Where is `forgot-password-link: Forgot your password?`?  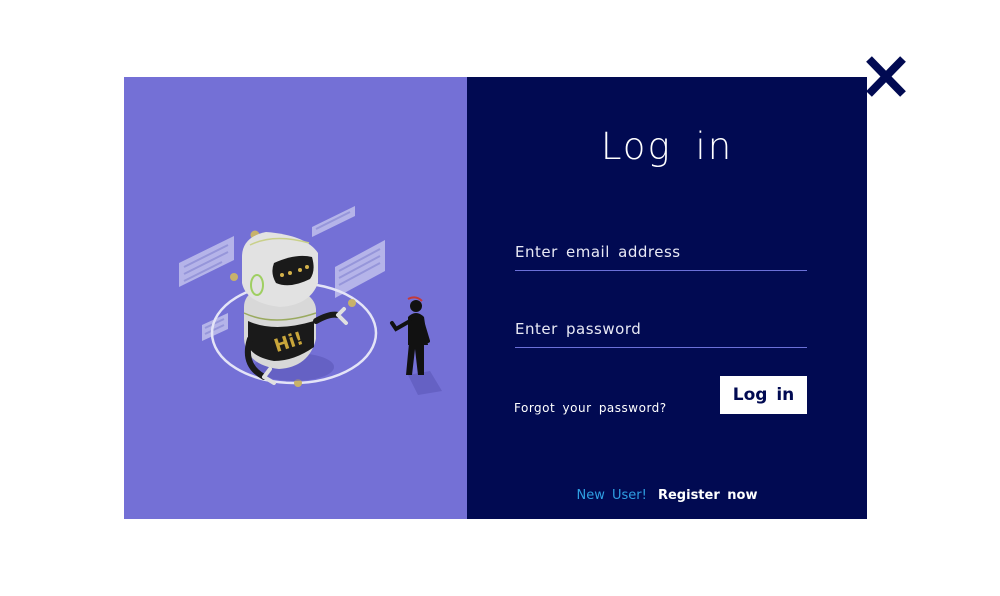 forgot-password-link: Forgot your password? is located at coordinates (590, 408).